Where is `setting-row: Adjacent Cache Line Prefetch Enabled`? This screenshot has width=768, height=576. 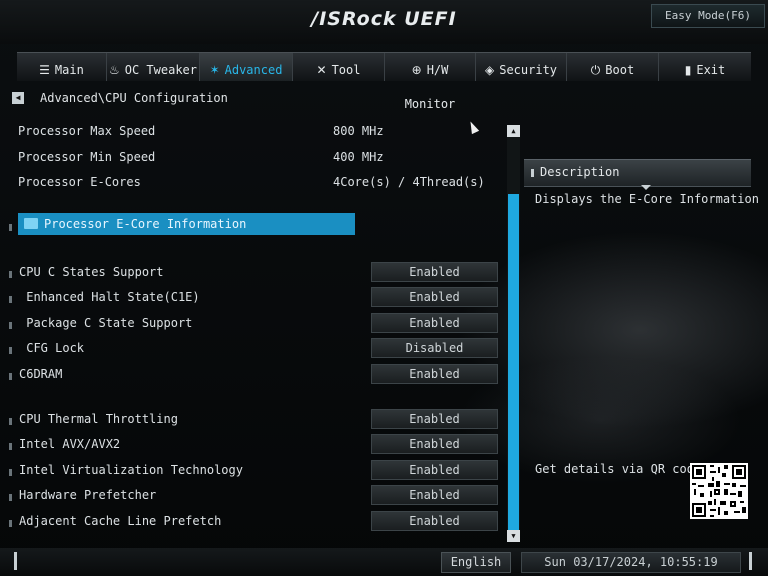 setting-row: Adjacent Cache Line Prefetch Enabled is located at coordinates (252, 521).